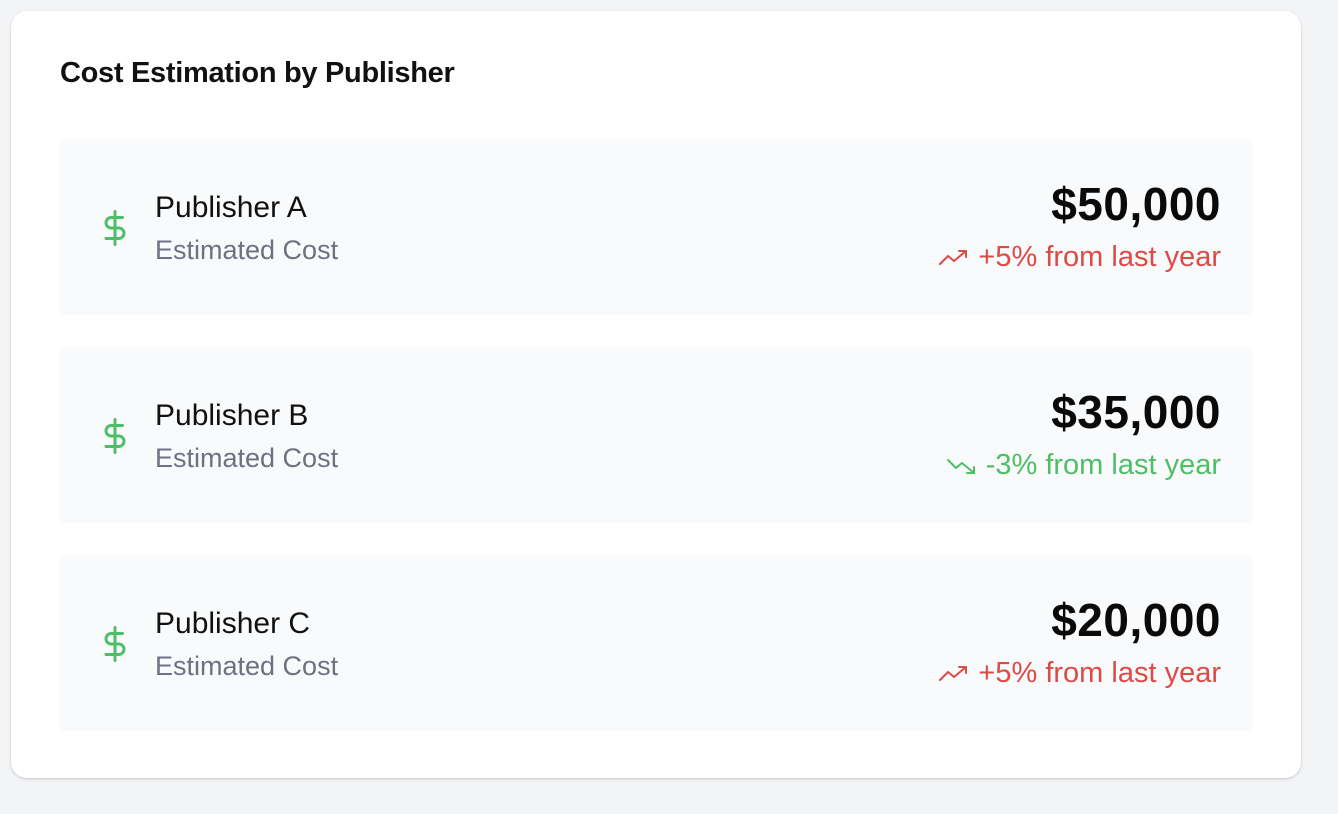 This screenshot has height=814, width=1338. What do you see at coordinates (233, 623) in the screenshot?
I see `publisher-name: Publisher C` at bounding box center [233, 623].